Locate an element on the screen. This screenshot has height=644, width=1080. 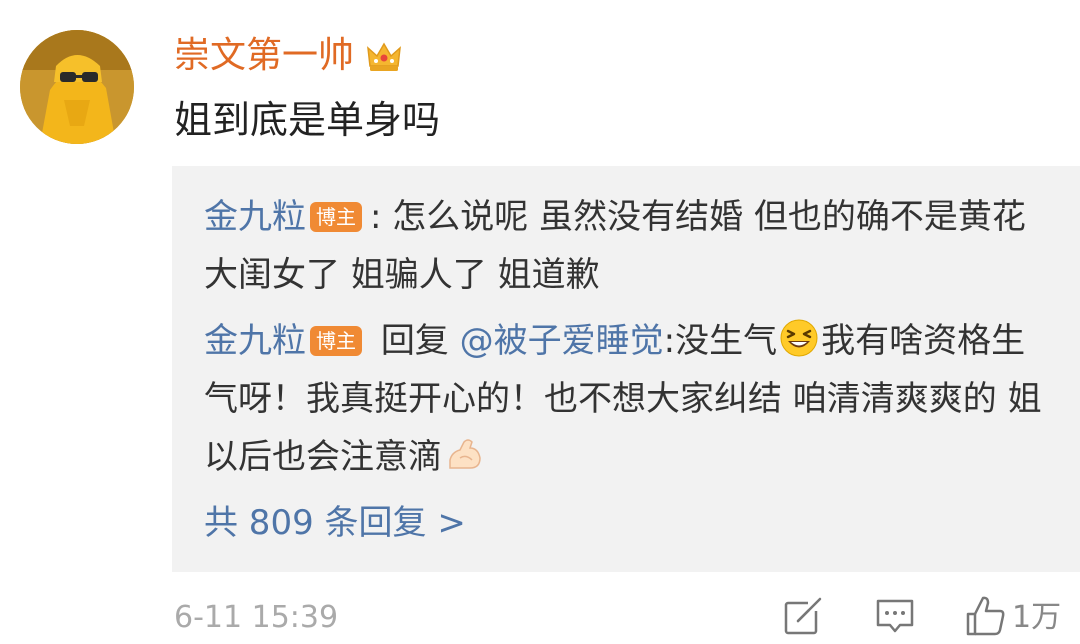
like-button: 1万 is located at coordinates (1012, 618).